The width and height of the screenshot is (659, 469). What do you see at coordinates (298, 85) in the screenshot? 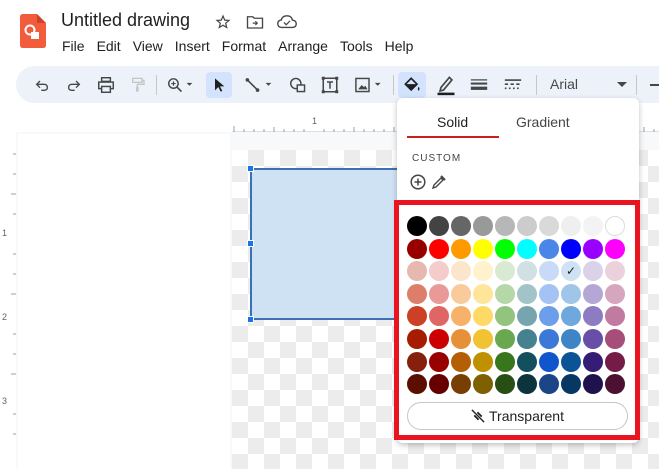
I see `shape-tool-icon` at bounding box center [298, 85].